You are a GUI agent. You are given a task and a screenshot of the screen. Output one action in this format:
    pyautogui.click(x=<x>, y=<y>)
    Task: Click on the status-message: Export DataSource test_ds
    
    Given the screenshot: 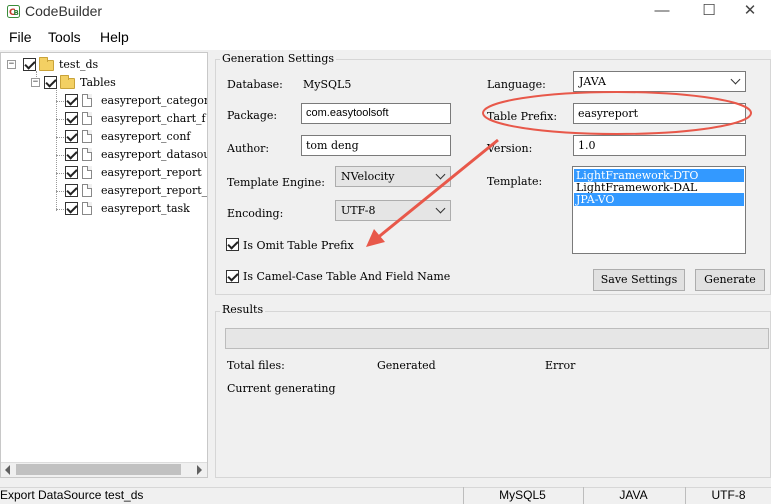 What is the action you would take?
    pyautogui.click(x=72, y=495)
    